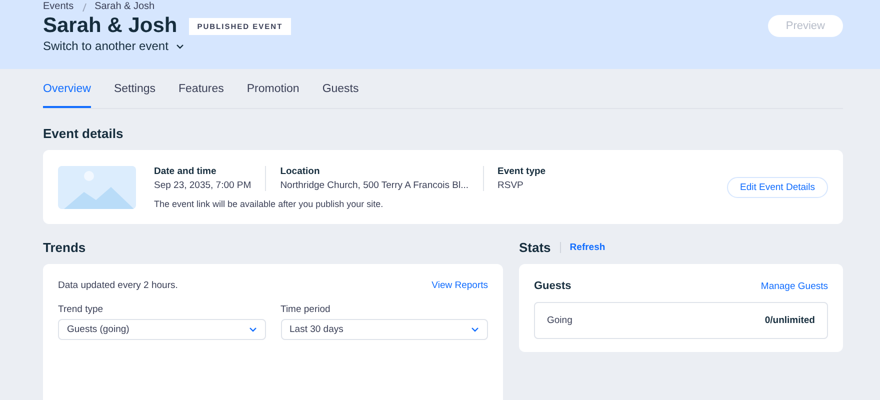  Describe the element at coordinates (269, 203) in the screenshot. I see `event-link-note: The event link will be available after you publish your site.` at that location.